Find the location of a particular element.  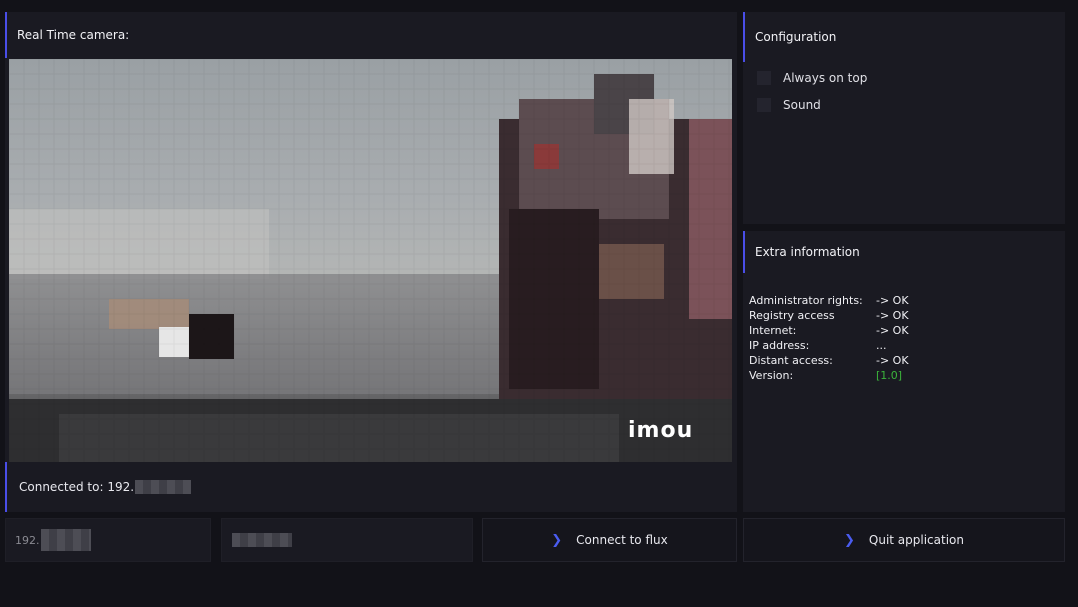

redacted-port-mask is located at coordinates (262, 540).